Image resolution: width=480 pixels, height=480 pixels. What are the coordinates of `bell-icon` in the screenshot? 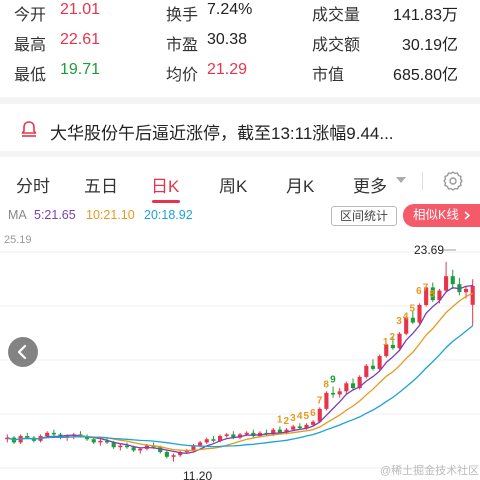 It's located at (29, 129).